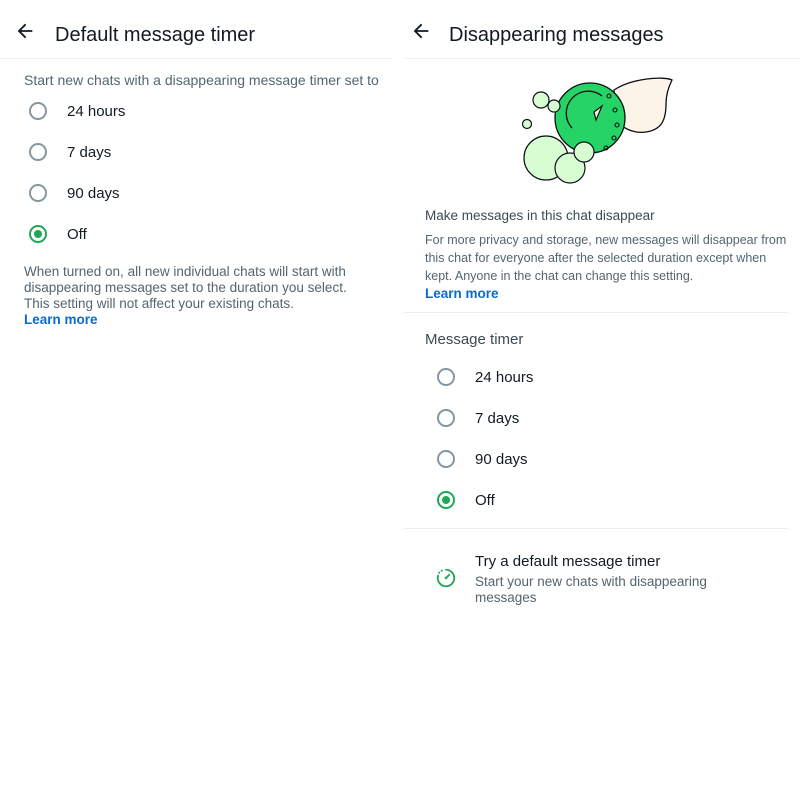 The height and width of the screenshot is (808, 800). I want to click on app-bar: Disappearing messages, so click(602, 29).